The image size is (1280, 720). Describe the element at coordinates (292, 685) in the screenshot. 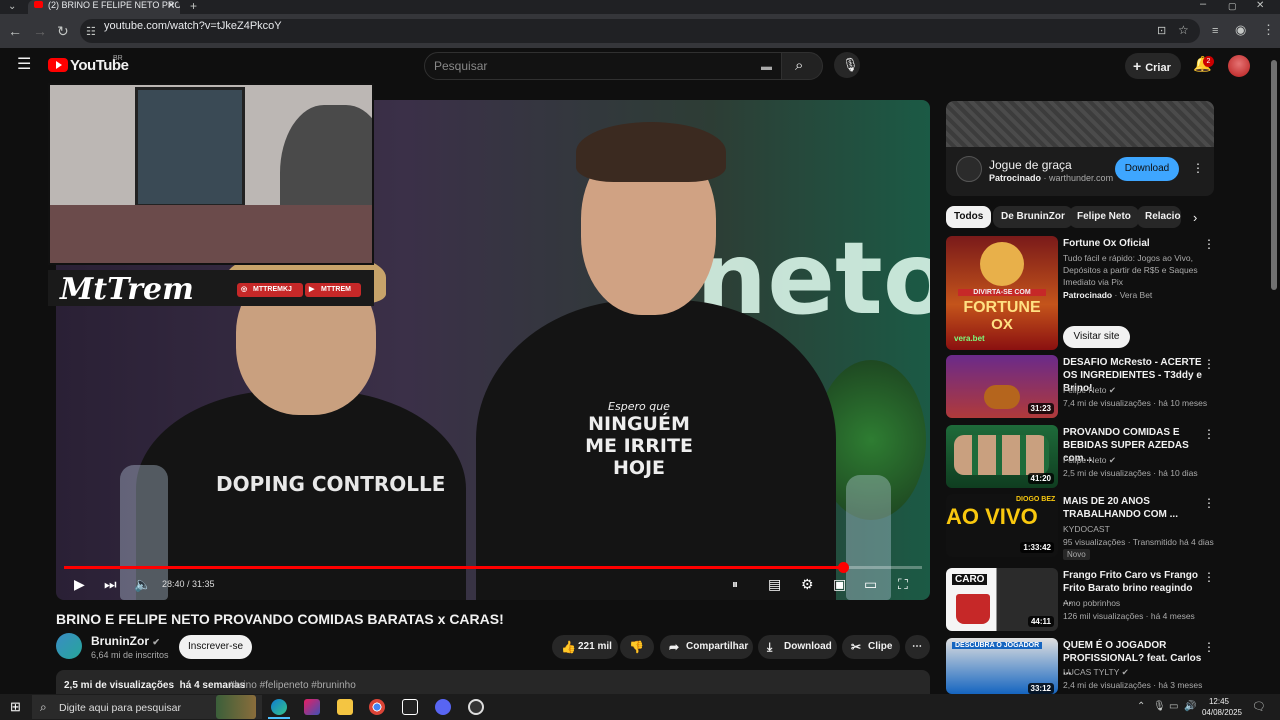

I see `hashtags: #brino #felipeneto #bruninho` at that location.